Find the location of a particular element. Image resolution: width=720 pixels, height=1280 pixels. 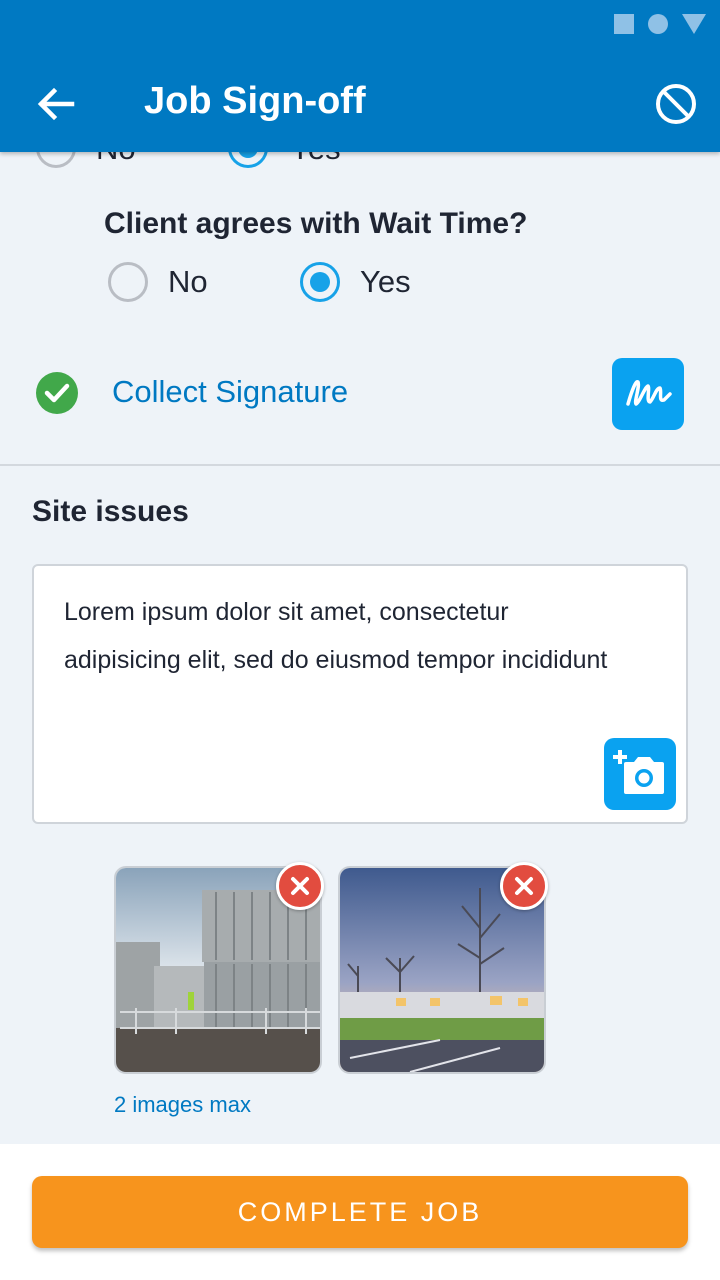

add-photo-icon is located at coordinates (638, 772).